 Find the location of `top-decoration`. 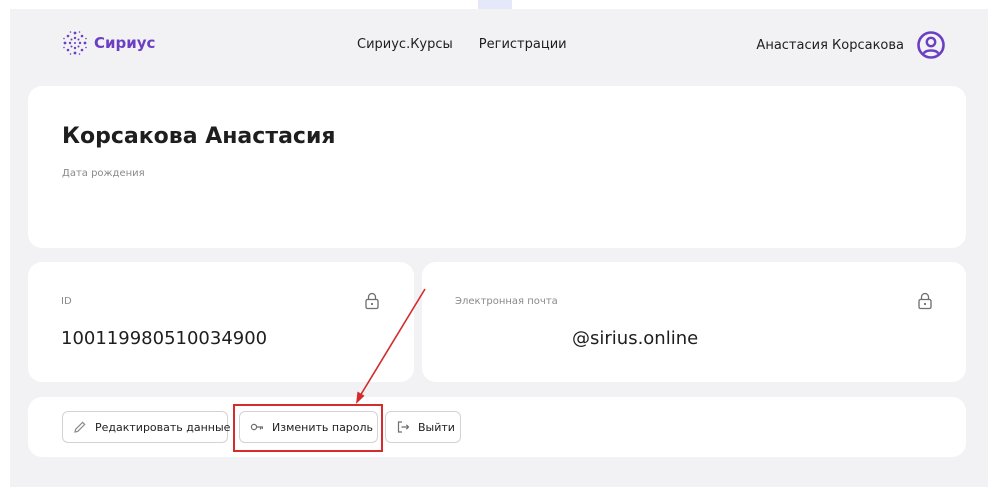

top-decoration is located at coordinates (495, 4).